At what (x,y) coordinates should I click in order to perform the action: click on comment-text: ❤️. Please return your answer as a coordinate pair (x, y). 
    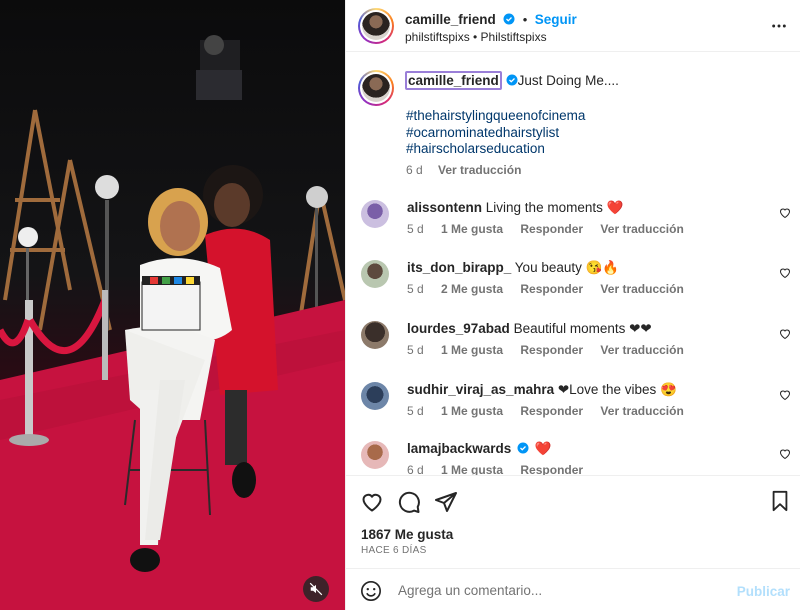
    Looking at the image, I should click on (543, 448).